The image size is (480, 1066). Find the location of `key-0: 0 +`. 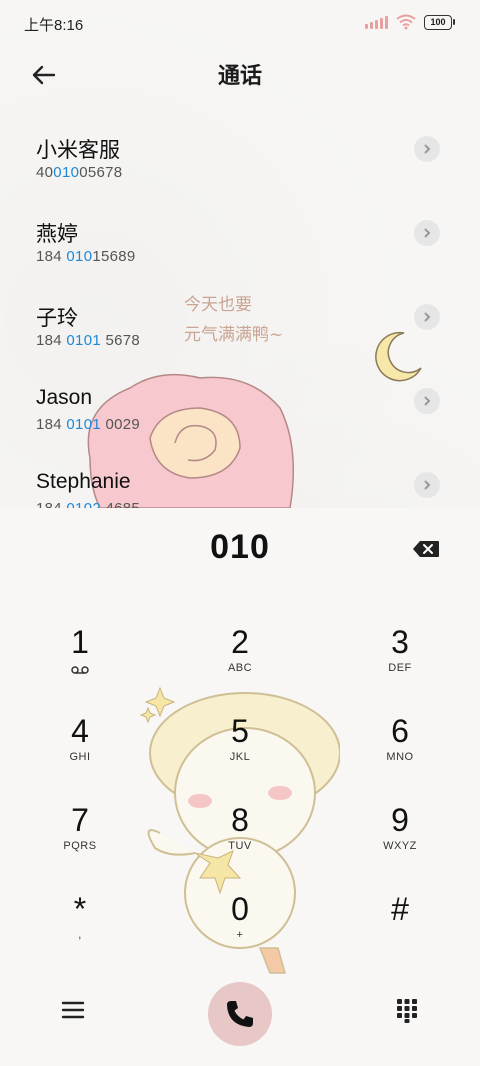

key-0: 0 + is located at coordinates (240, 929).